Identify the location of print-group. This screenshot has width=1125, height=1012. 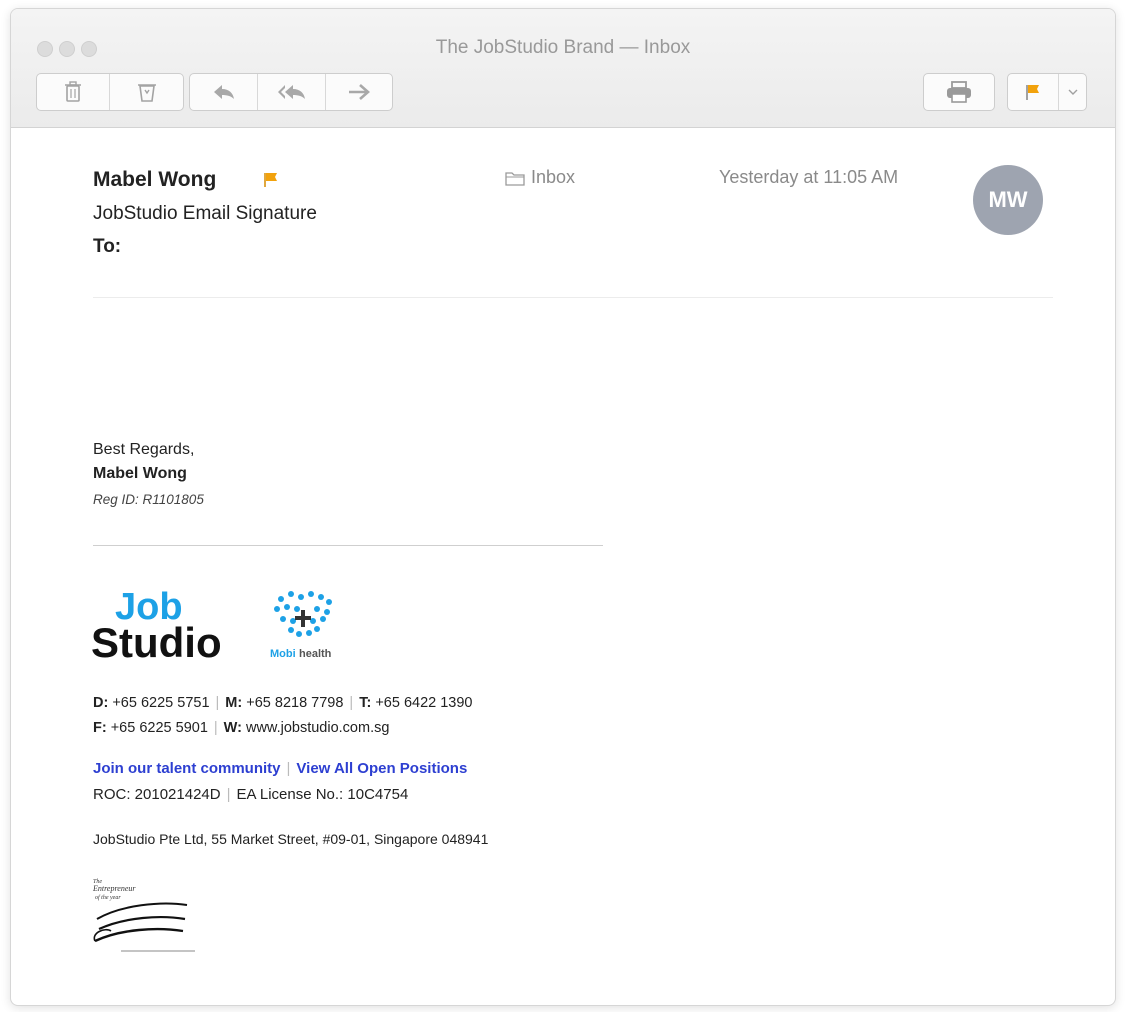
(959, 92).